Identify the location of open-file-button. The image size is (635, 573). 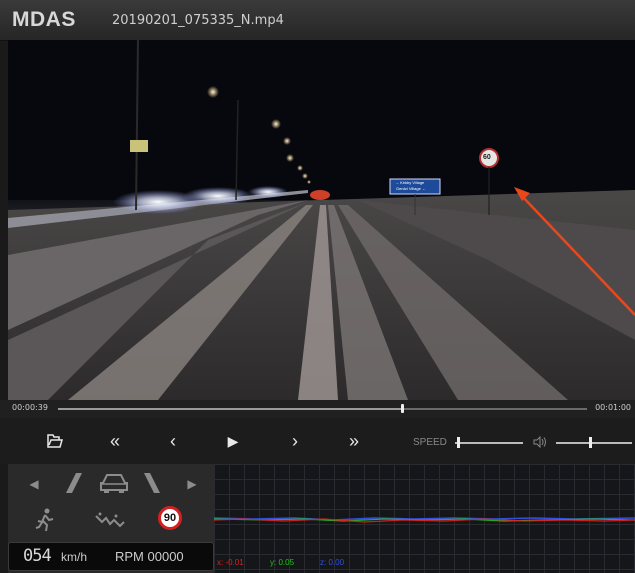
(55, 441).